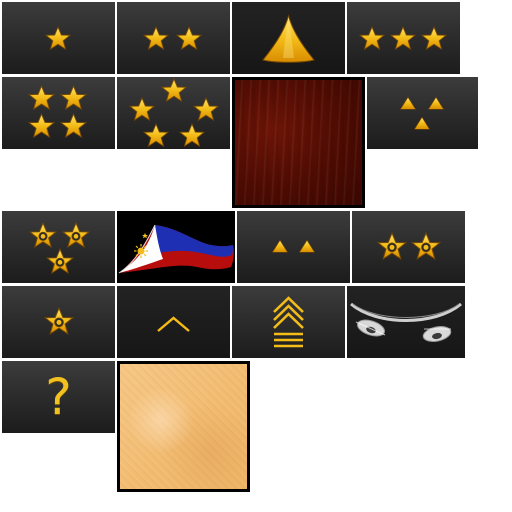 The image size is (512, 512). I want to click on rank-four-stars-tile, so click(58, 113).